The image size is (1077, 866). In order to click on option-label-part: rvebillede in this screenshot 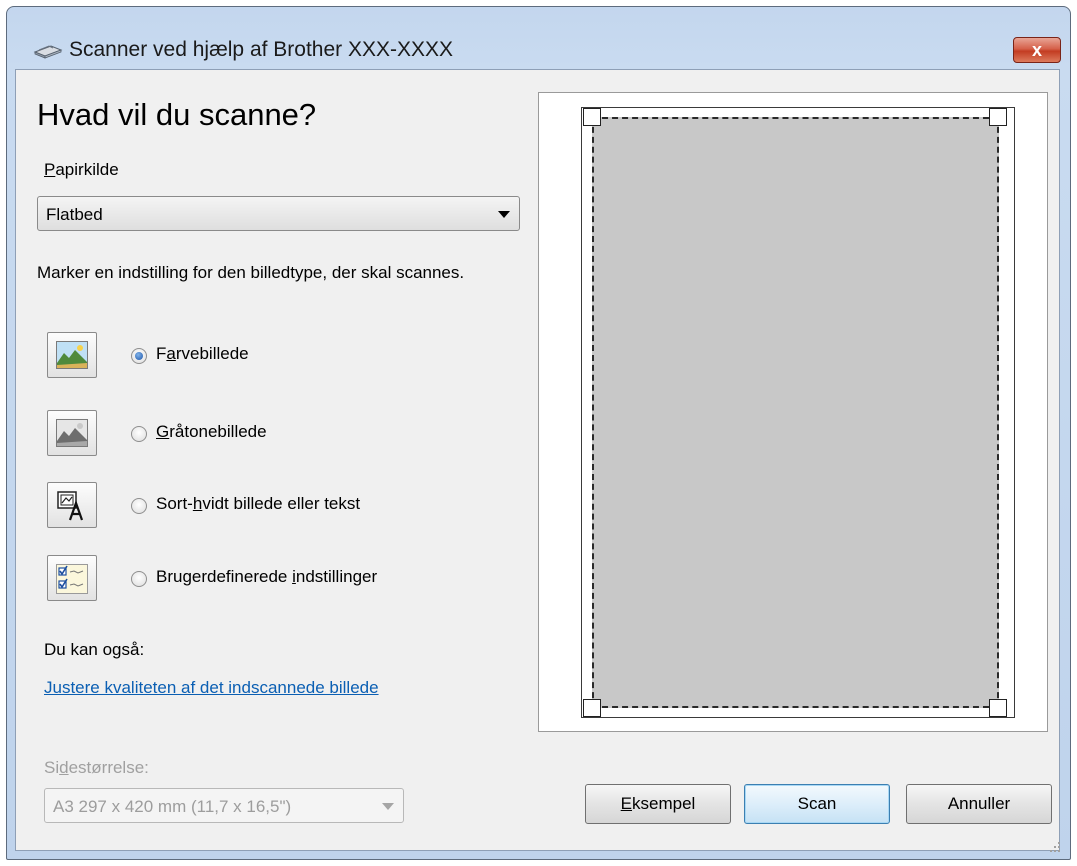, I will do `click(212, 353)`.